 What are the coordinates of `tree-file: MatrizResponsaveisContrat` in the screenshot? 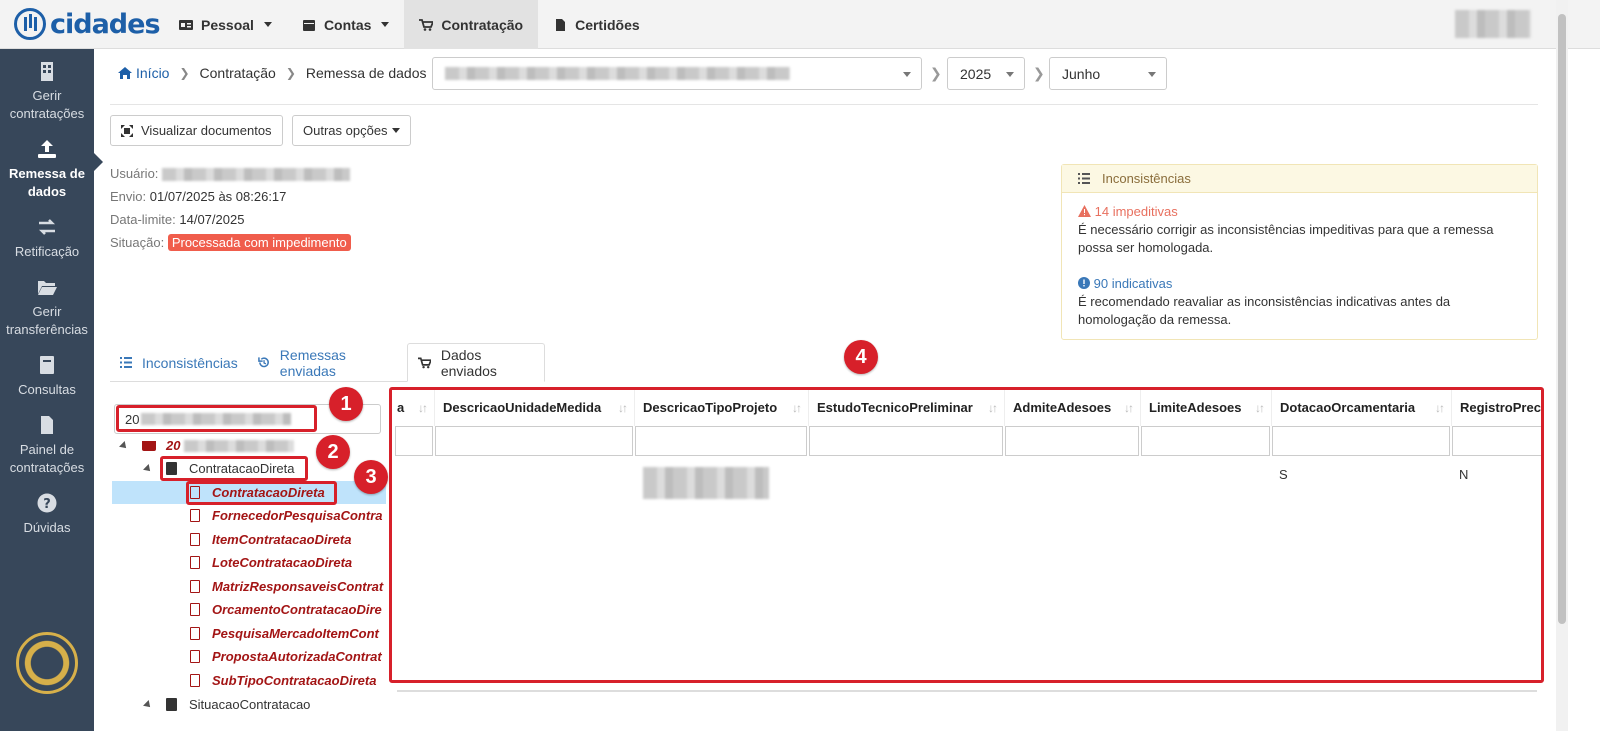 It's located at (286, 586).